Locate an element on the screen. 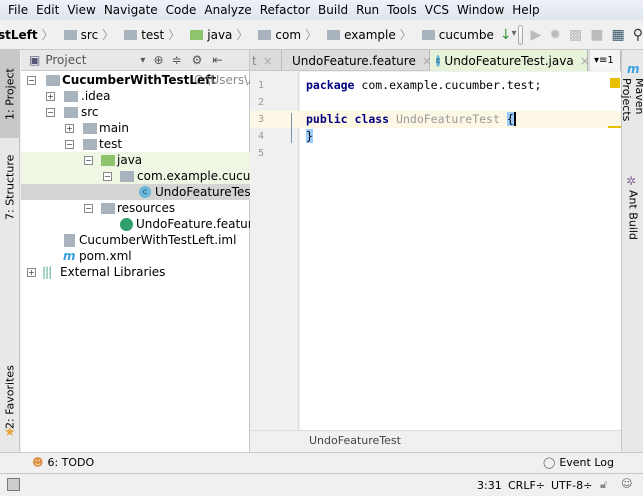 The height and width of the screenshot is (496, 643). tool-tab-event-log: ◯ Event Log is located at coordinates (578, 462).